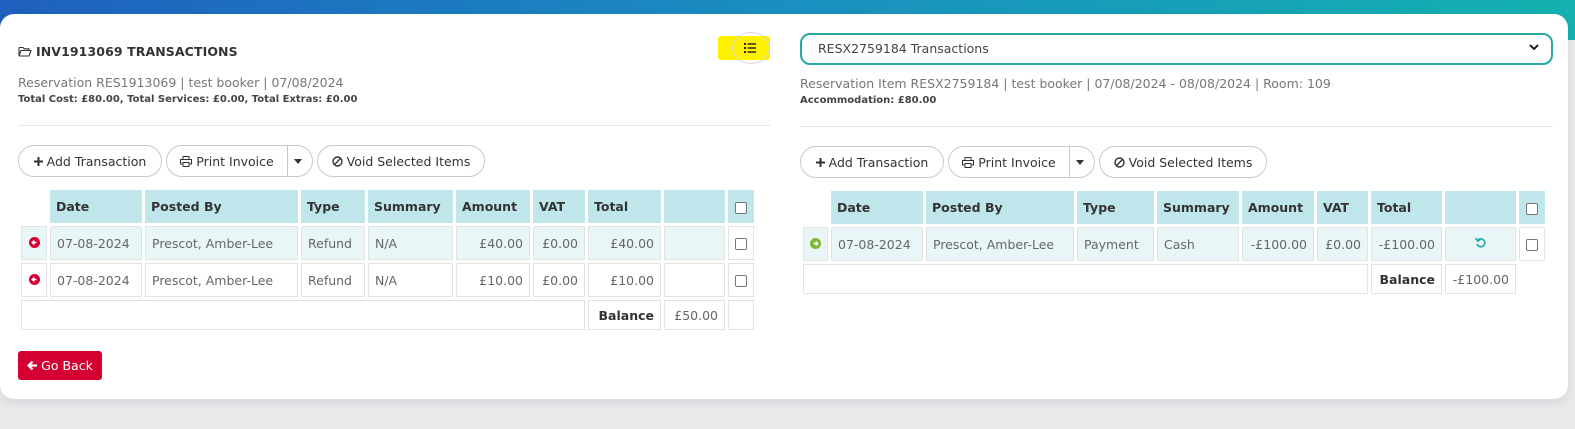 The height and width of the screenshot is (429, 1575). Describe the element at coordinates (559, 206) in the screenshot. I see `header-vat: VAT` at that location.